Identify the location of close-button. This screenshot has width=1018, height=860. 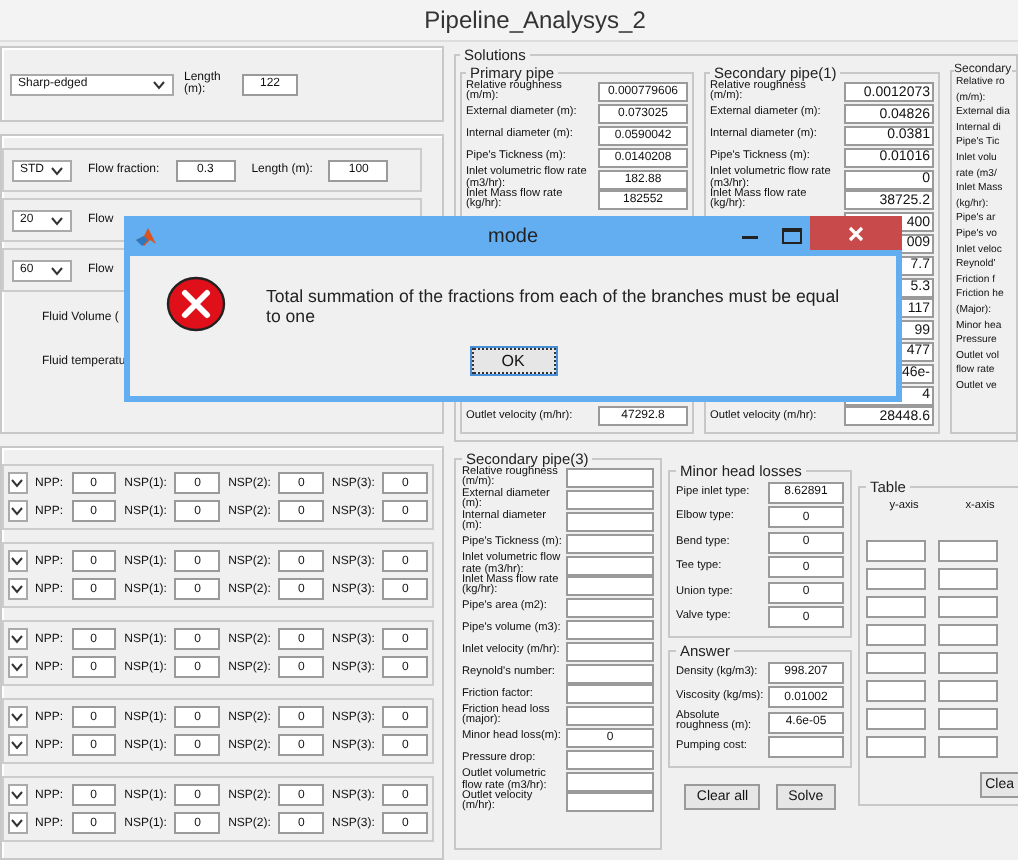
(856, 233).